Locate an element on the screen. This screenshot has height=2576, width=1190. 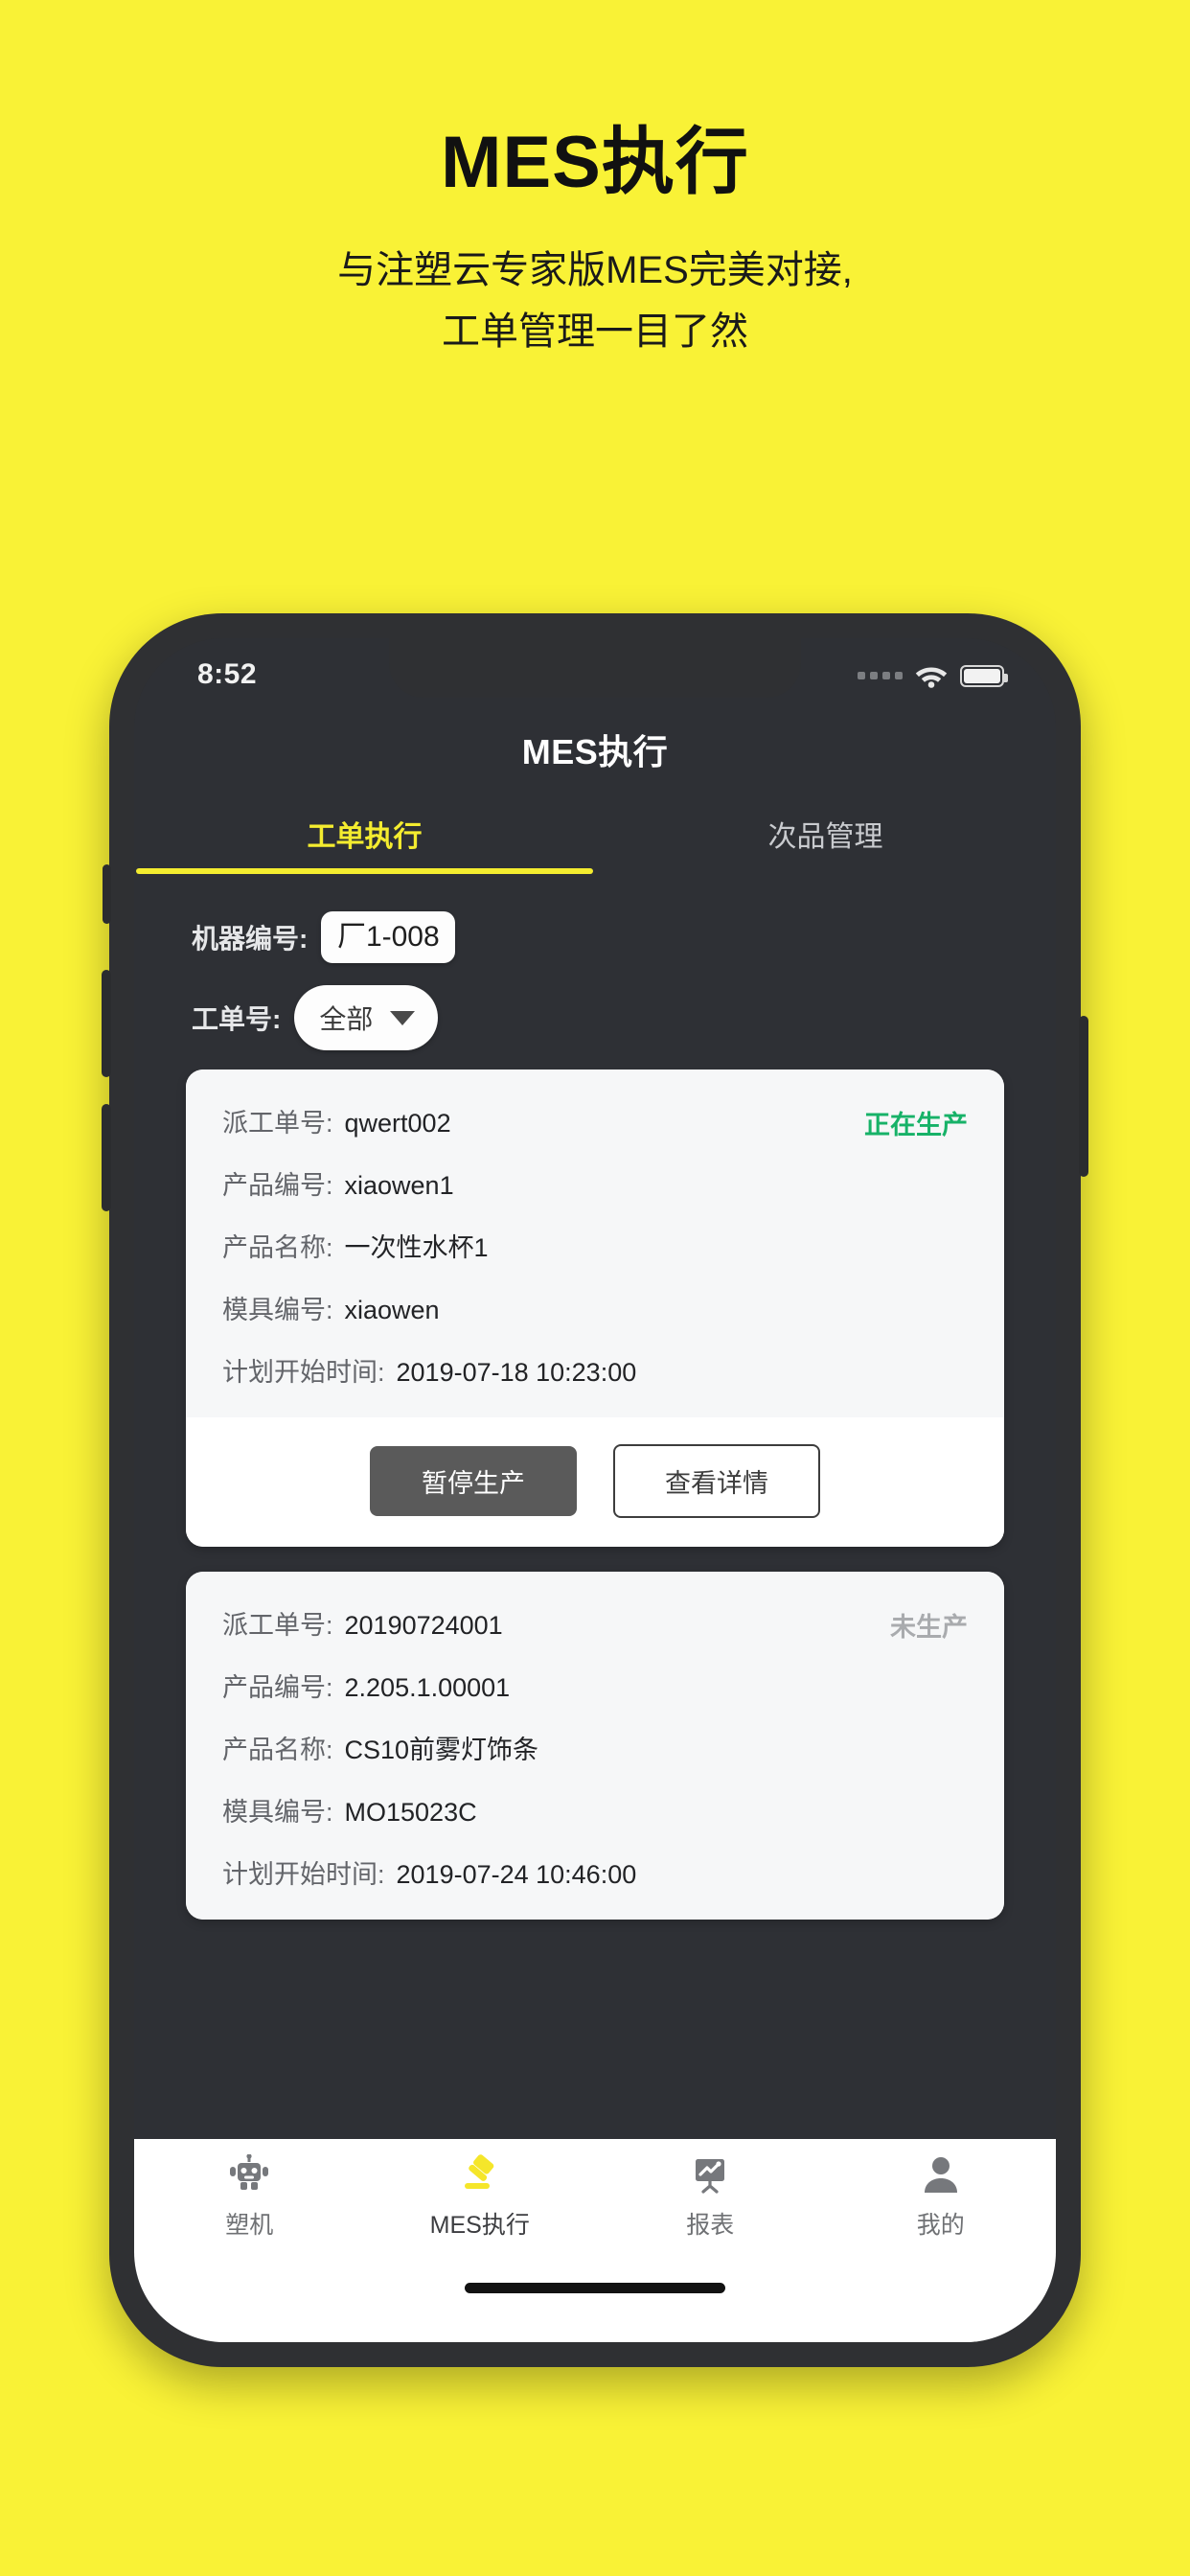
card-row-plan-start-time: 计划开始时间: 2019-07-18 10:23:00 is located at coordinates (595, 1370).